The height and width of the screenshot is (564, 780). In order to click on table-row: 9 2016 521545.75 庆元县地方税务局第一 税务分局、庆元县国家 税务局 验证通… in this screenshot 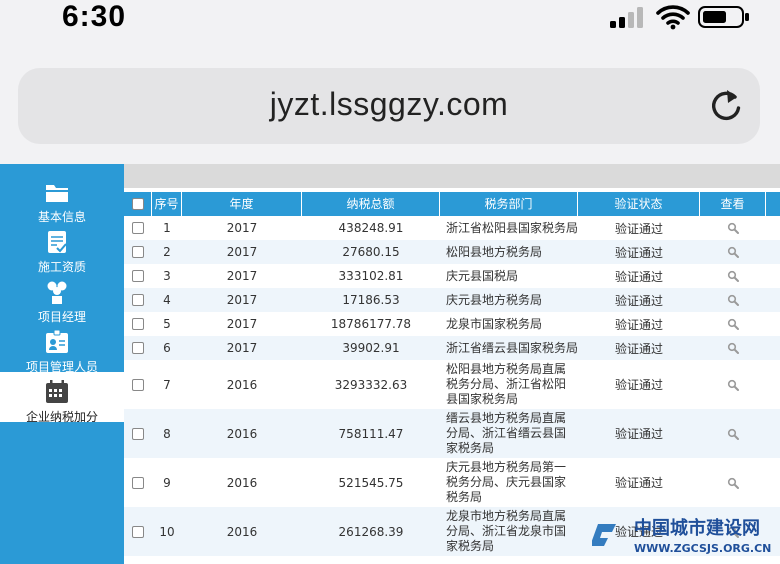, I will do `click(452, 482)`.